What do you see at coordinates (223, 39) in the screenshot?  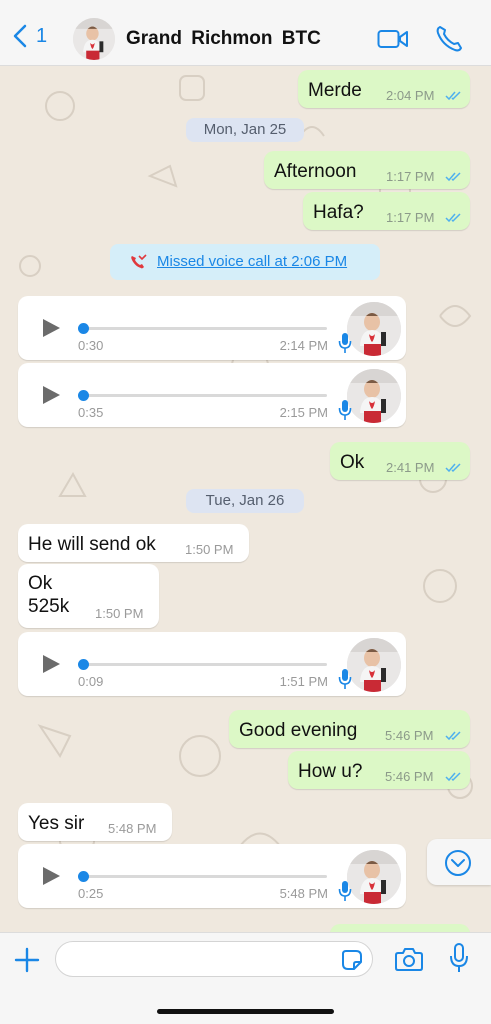 I see `contact-name: Grand Richmon BTC` at bounding box center [223, 39].